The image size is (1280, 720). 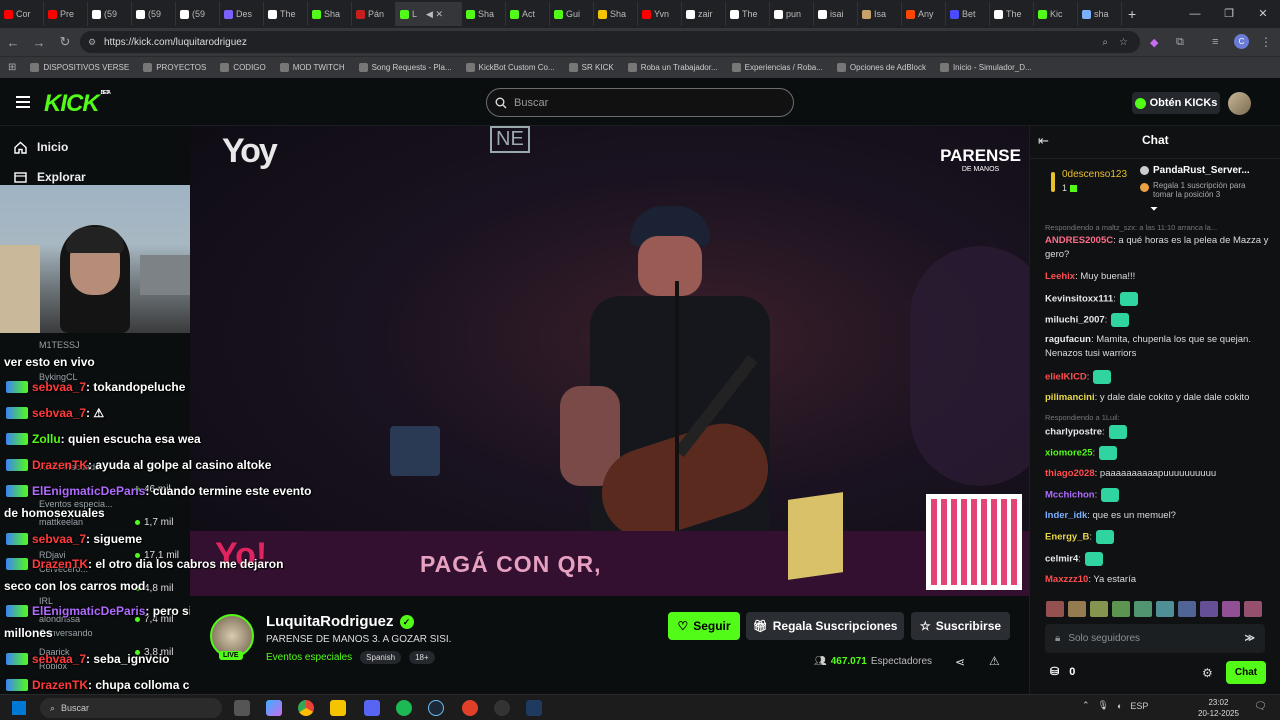 I want to click on new-tab-icon: +, so click(x=1132, y=14).